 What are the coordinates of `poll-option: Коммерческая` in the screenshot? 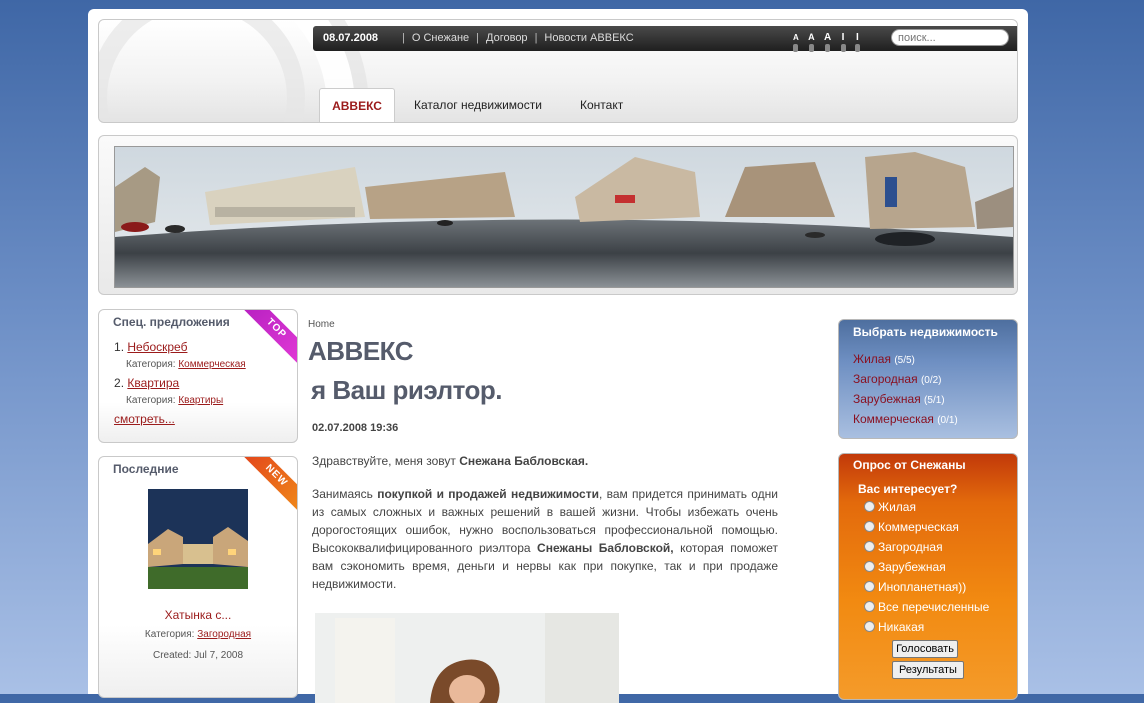 It's located at (940, 527).